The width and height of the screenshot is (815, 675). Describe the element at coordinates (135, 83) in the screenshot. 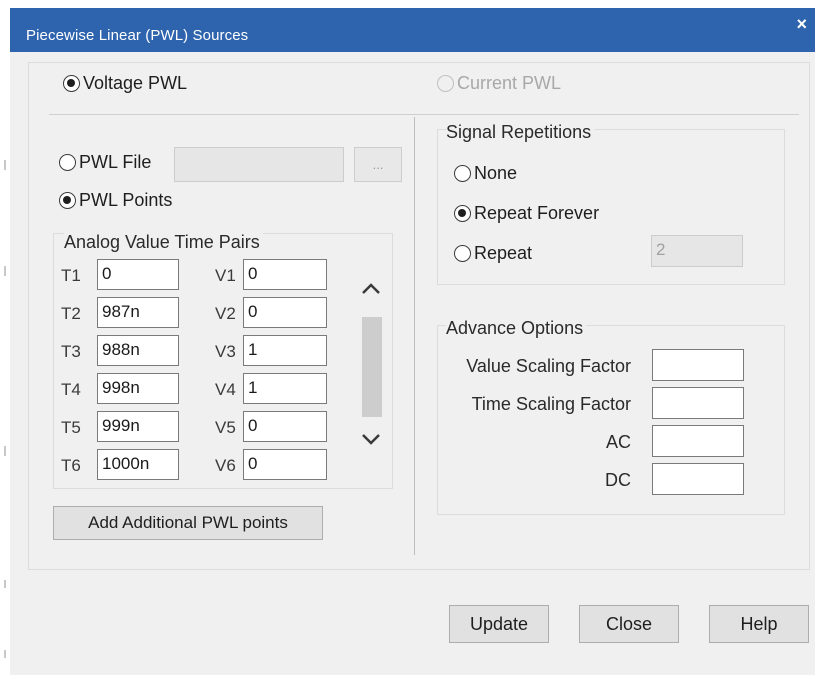

I see `voltage-pwl-label: Voltage PWL` at that location.